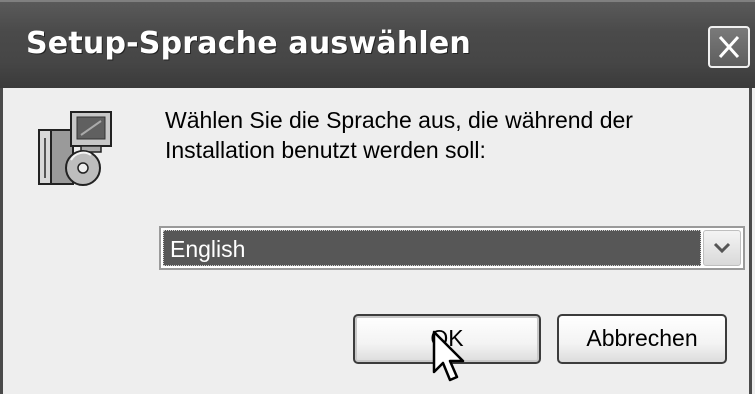  What do you see at coordinates (642, 339) in the screenshot?
I see `cancel-button: Abbrechen` at bounding box center [642, 339].